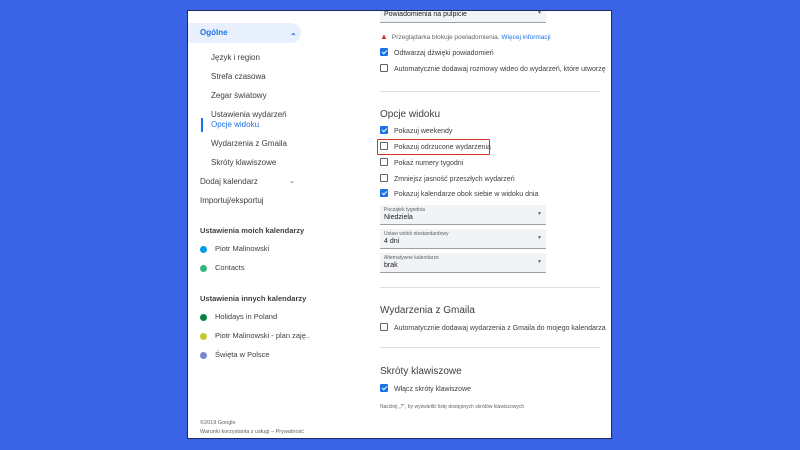 Image resolution: width=800 pixels, height=450 pixels. Describe the element at coordinates (235, 125) in the screenshot. I see `sidebar-item-view-options: Opcje widoku` at that location.